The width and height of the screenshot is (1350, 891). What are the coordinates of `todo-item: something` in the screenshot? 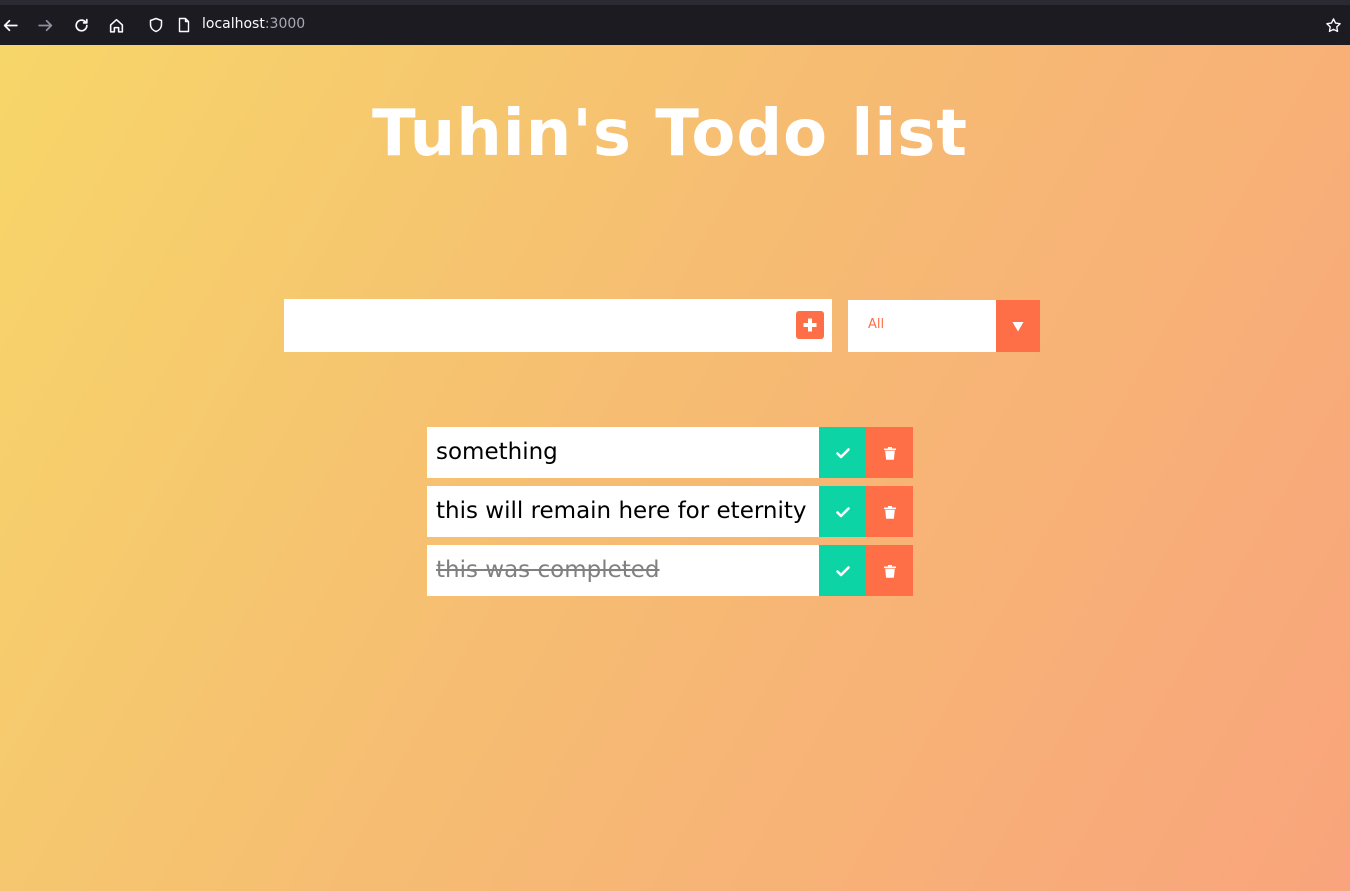 It's located at (670, 452).